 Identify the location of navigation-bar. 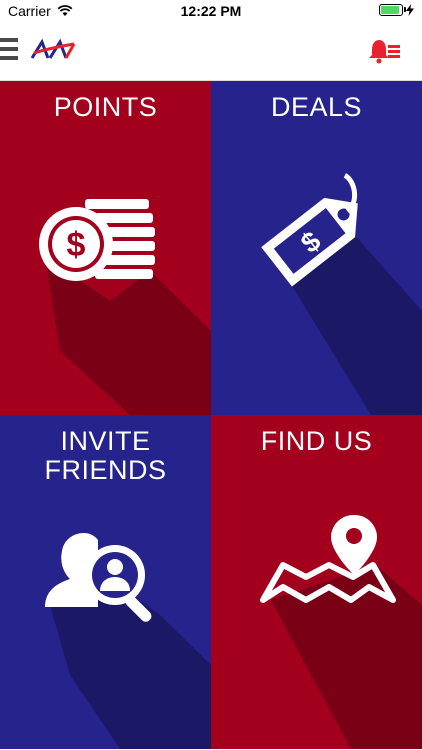
(211, 52).